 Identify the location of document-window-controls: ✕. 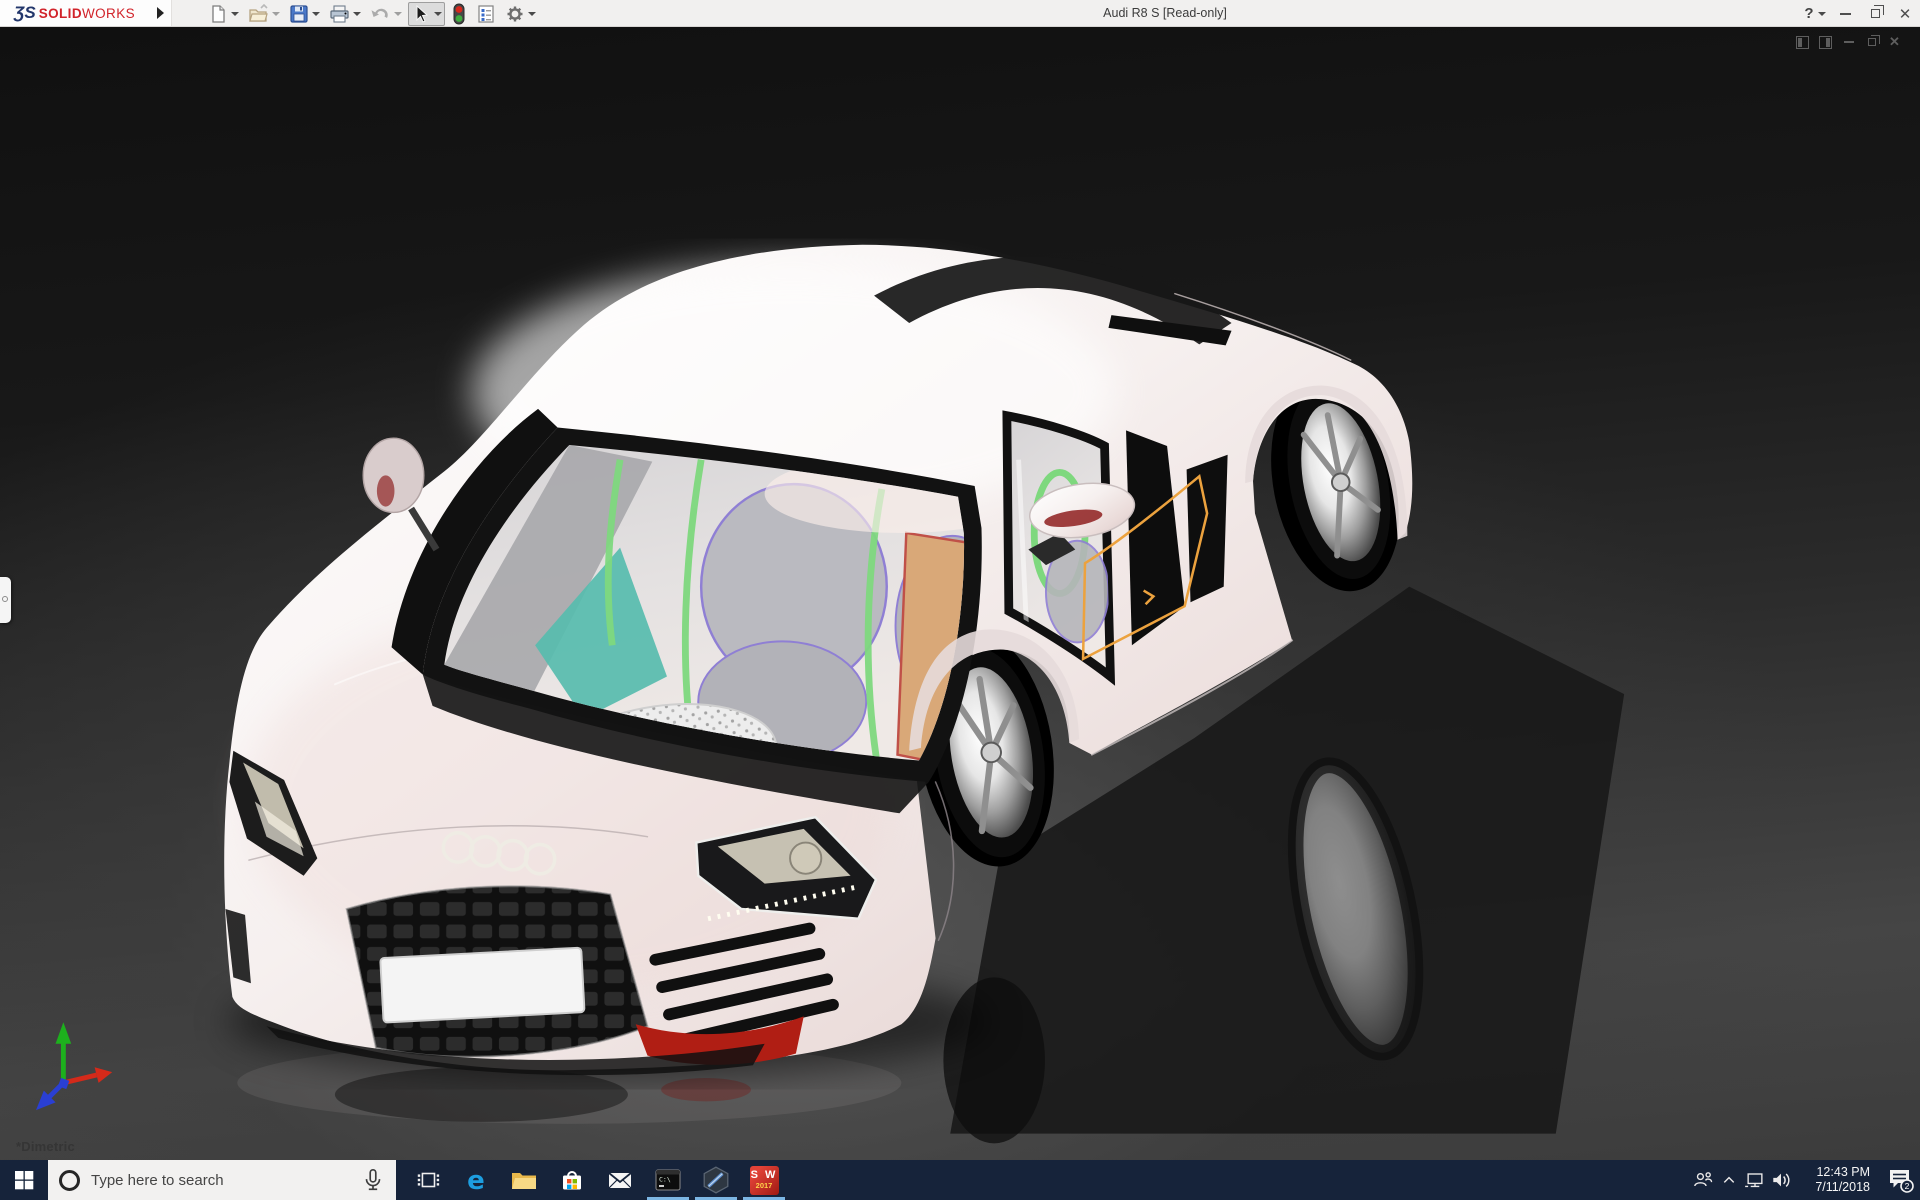
(1848, 42).